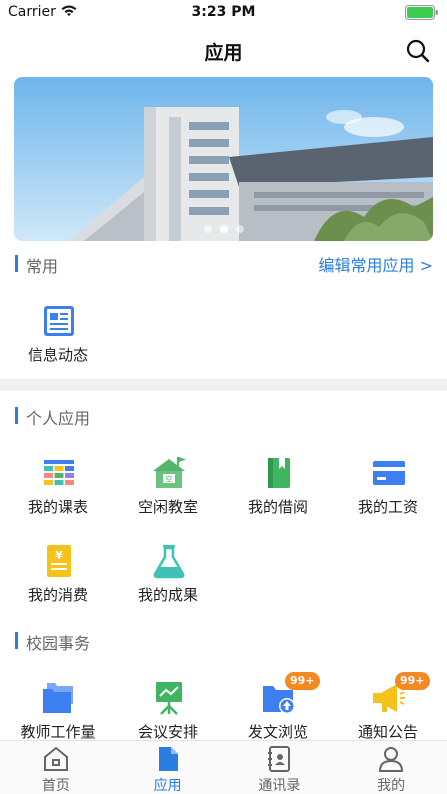  Describe the element at coordinates (55, 786) in the screenshot. I see `tab-label: 首页` at that location.